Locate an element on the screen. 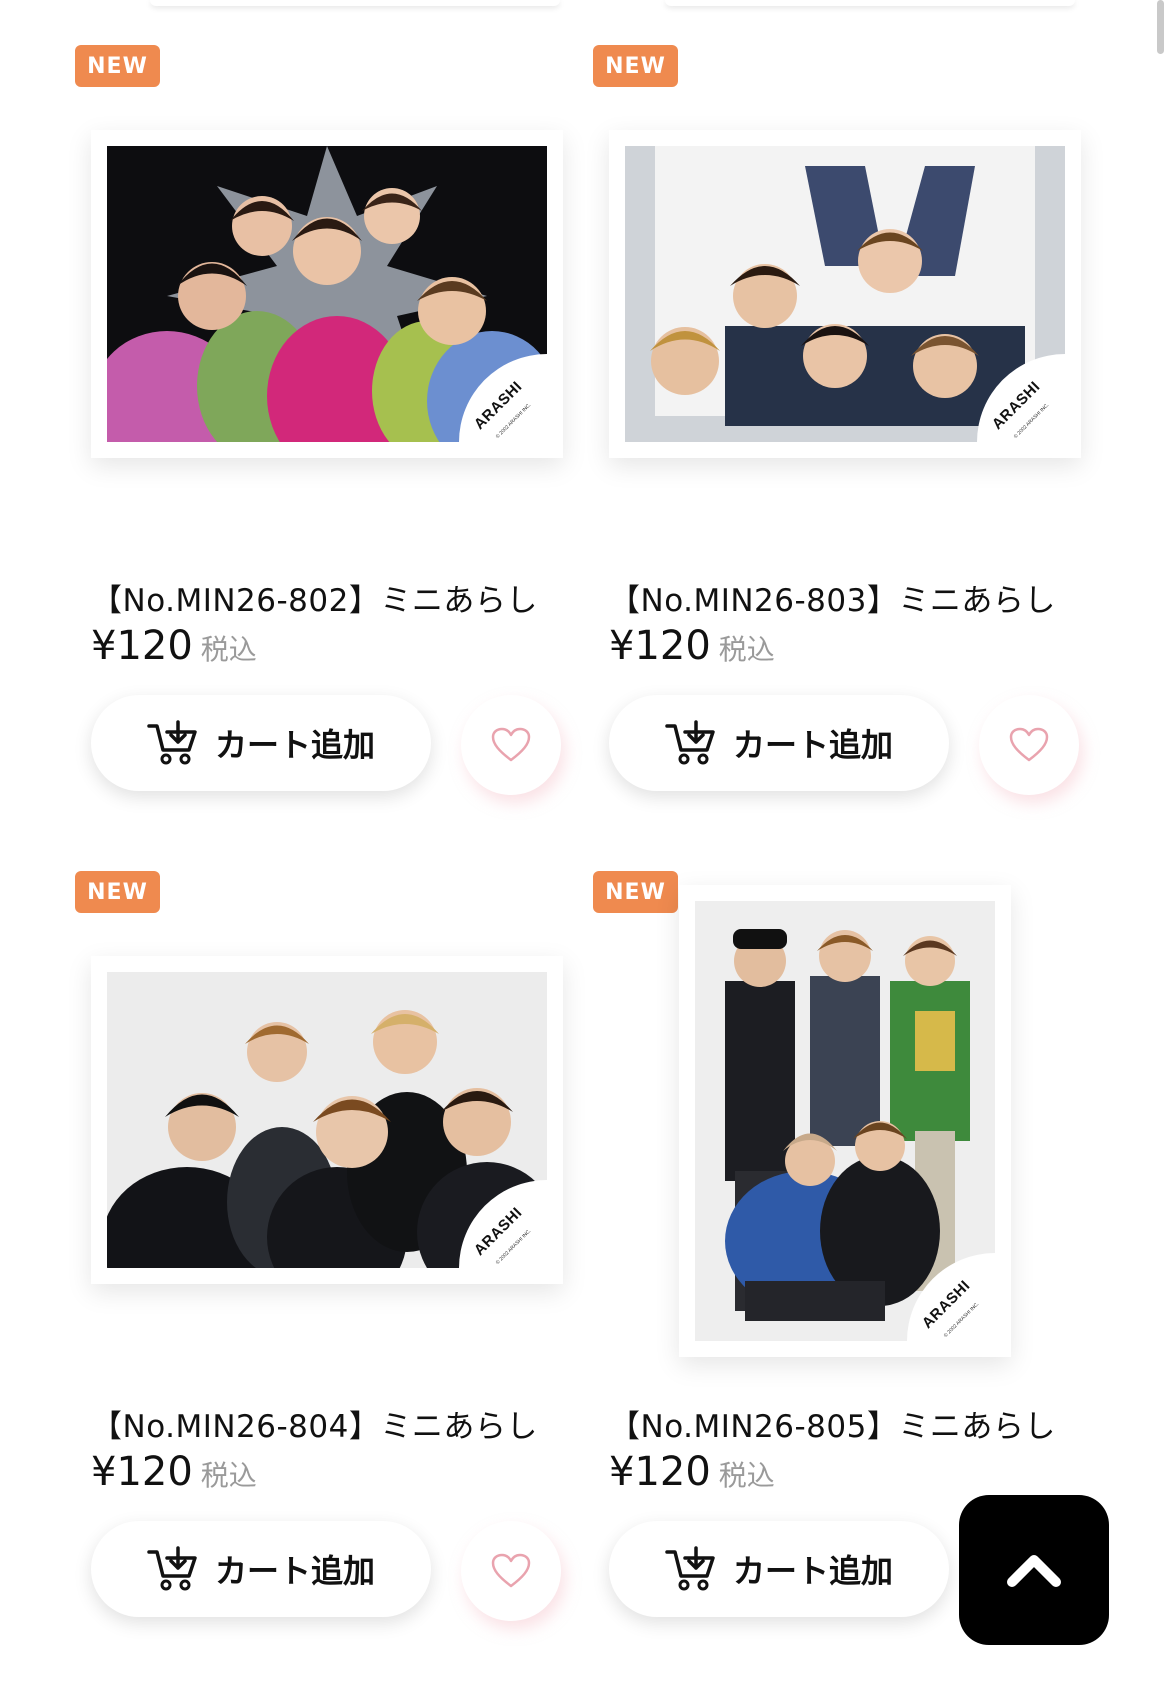 Image resolution: width=1170 pixels, height=1683 pixels. scroll-to-top-button is located at coordinates (1034, 1570).